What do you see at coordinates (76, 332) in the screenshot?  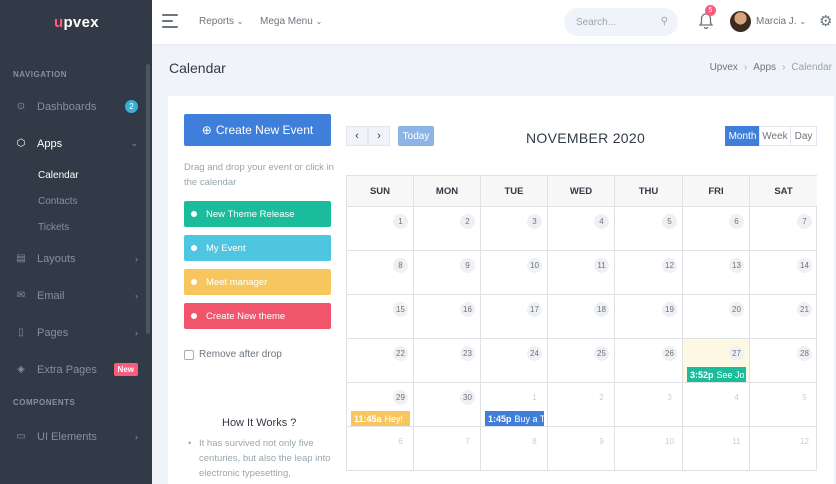 I see `sidebar-item-pages: ▯ Pages ›` at bounding box center [76, 332].